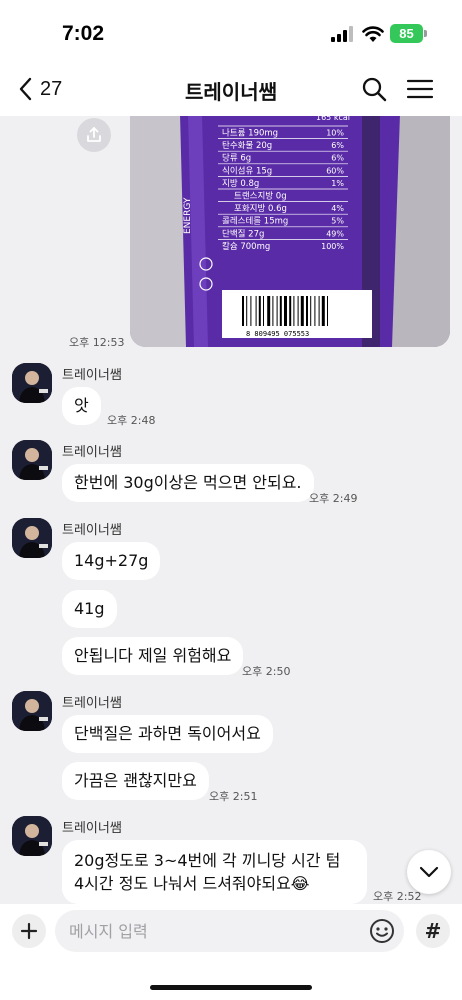 This screenshot has height=1000, width=462. I want to click on bottle-side-text: ENERGY, so click(188, 215).